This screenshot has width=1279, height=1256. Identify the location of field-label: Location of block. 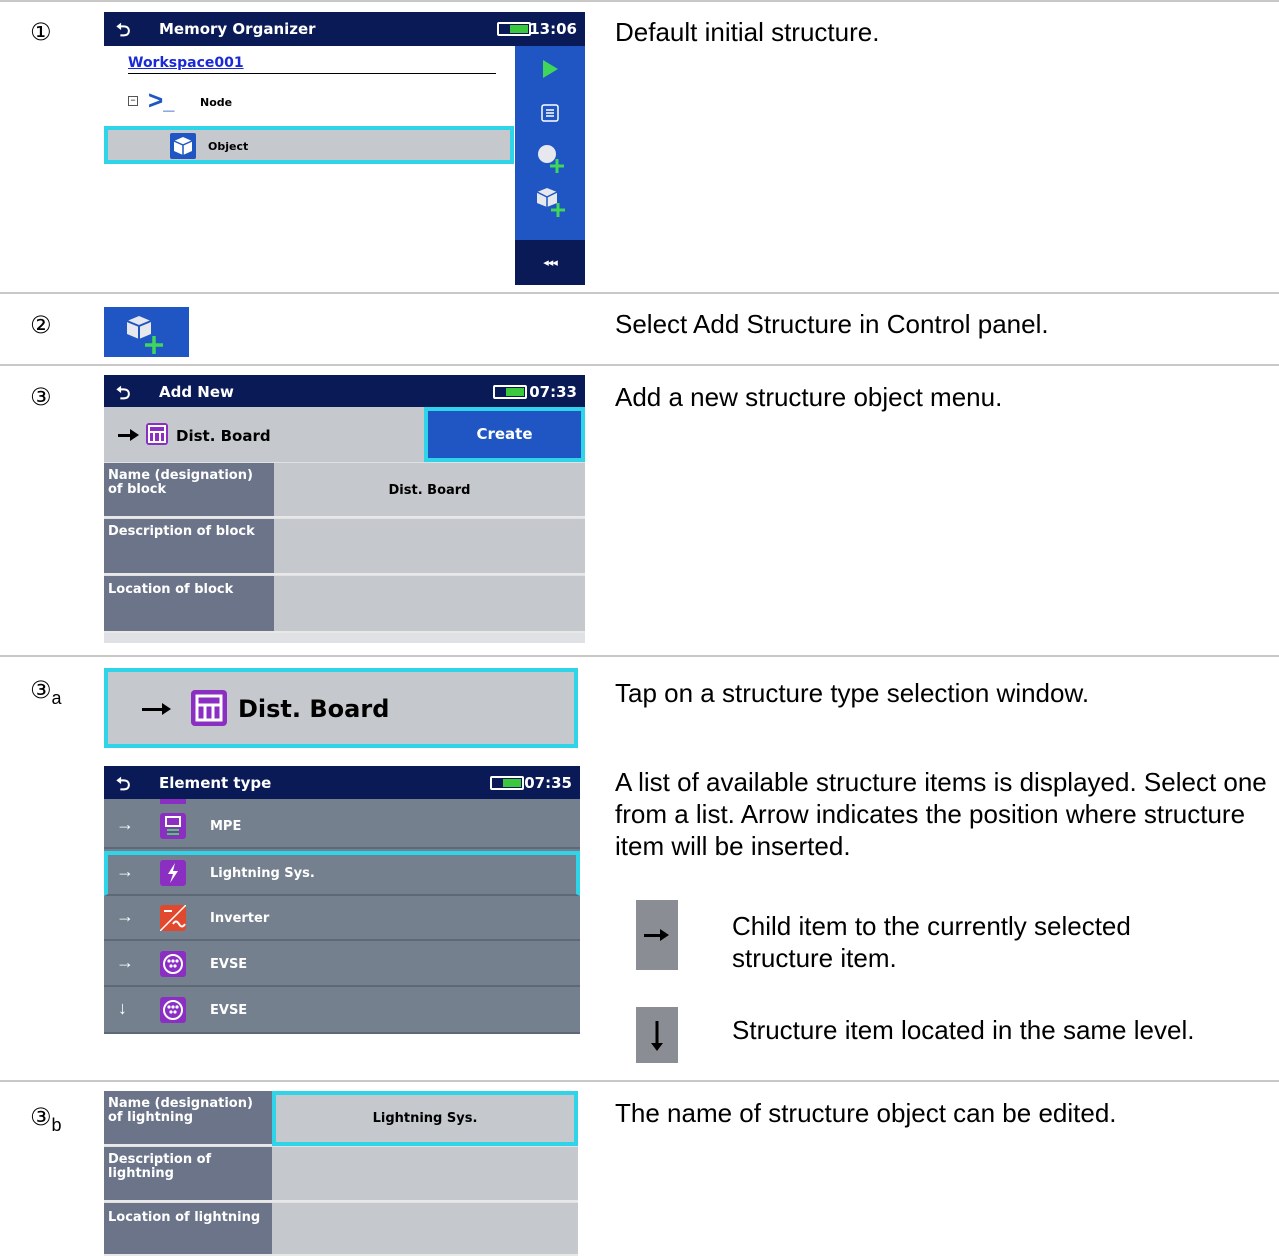
(171, 589).